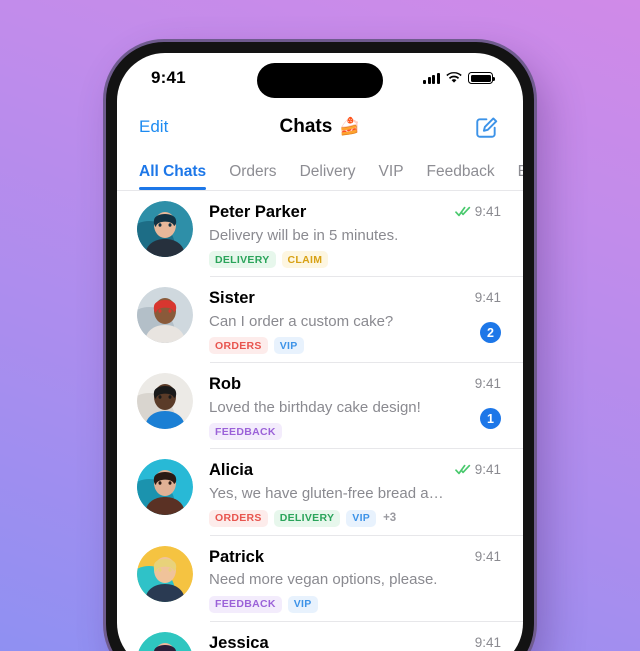  What do you see at coordinates (486, 127) in the screenshot?
I see `compose-message-icon` at bounding box center [486, 127].